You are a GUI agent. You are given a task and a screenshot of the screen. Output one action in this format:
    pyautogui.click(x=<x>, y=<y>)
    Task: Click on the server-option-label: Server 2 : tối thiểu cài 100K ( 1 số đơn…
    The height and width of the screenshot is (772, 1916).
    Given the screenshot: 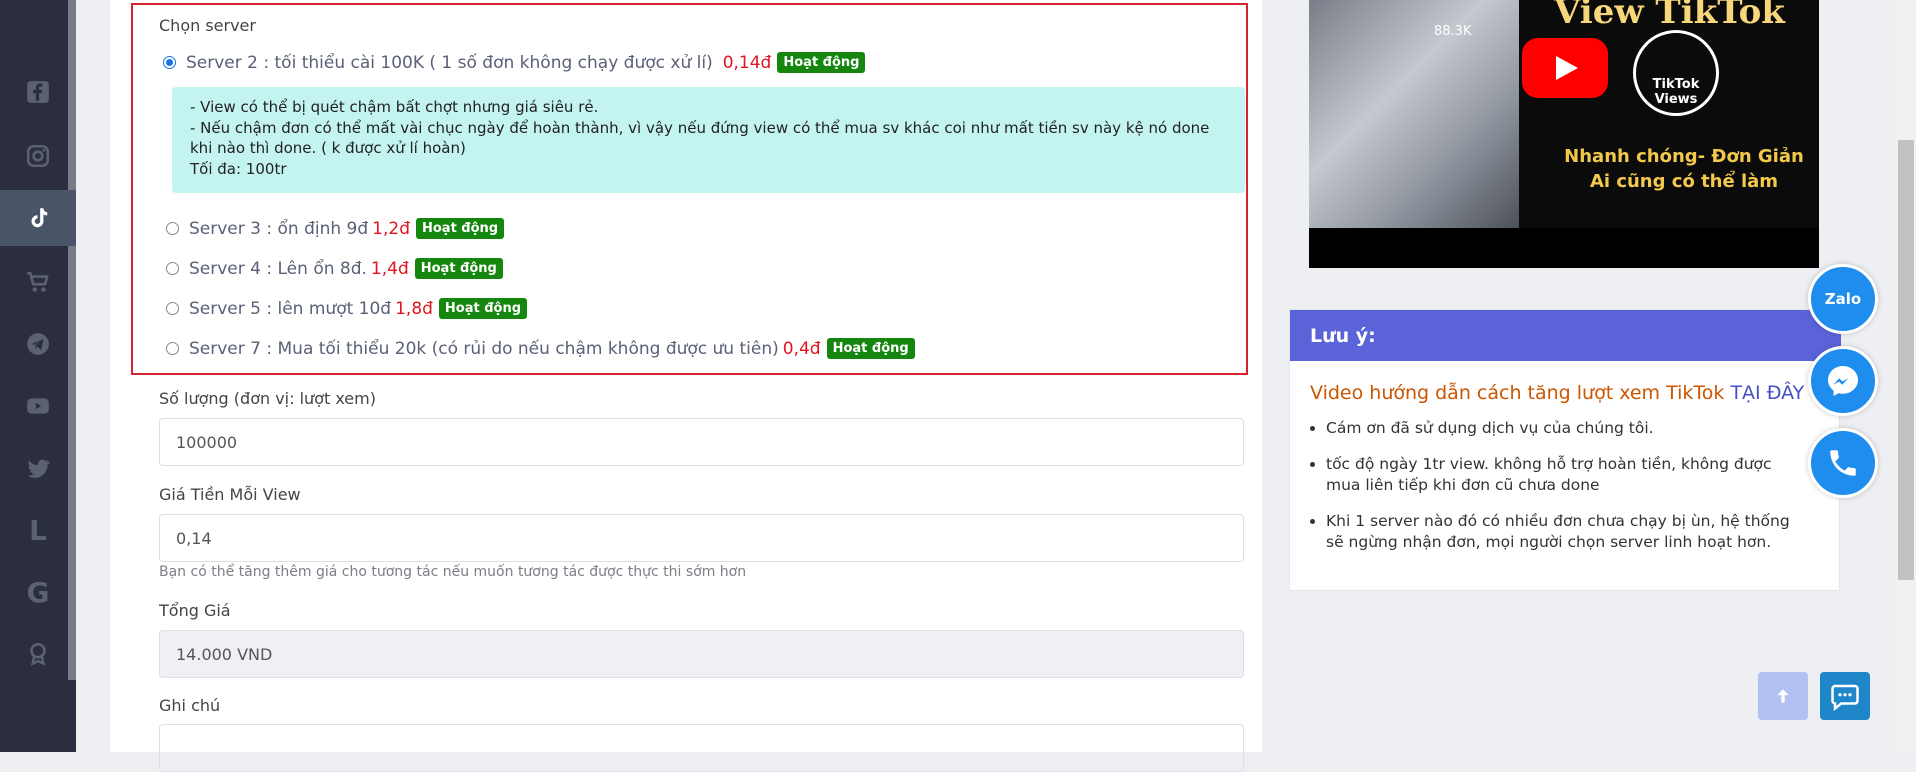 What is the action you would take?
    pyautogui.click(x=449, y=62)
    